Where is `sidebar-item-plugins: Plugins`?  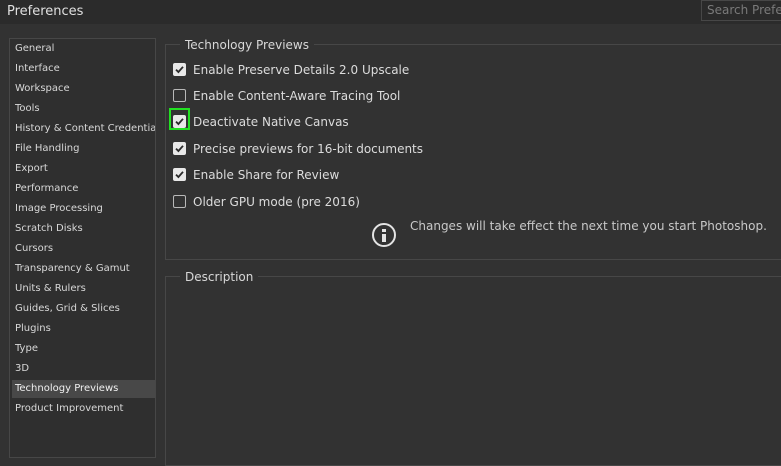 sidebar-item-plugins: Plugins is located at coordinates (83, 329).